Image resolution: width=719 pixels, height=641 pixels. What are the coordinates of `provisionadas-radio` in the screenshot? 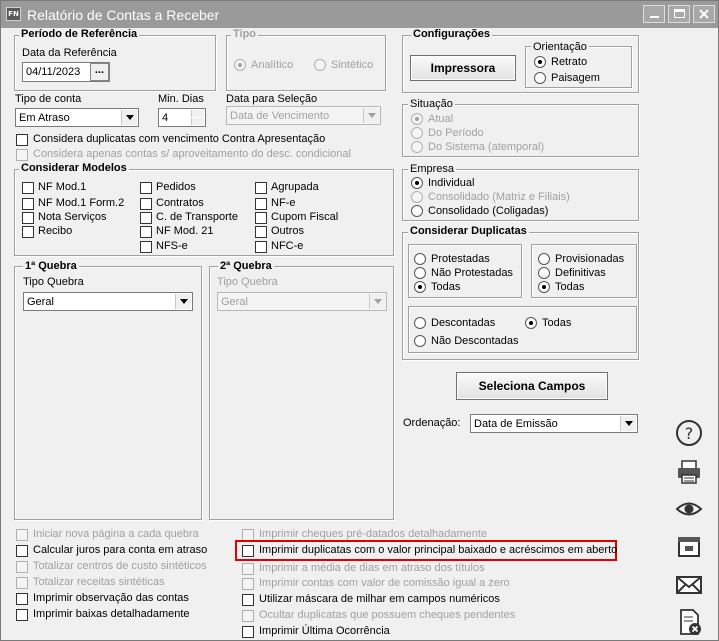 It's located at (544, 259).